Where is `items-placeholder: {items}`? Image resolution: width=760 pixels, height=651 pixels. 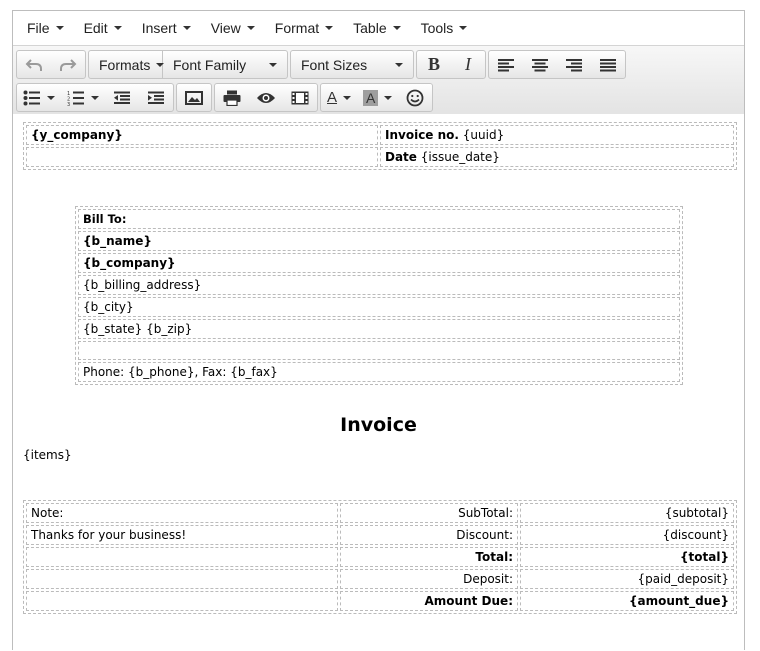
items-placeholder: {items} is located at coordinates (47, 455).